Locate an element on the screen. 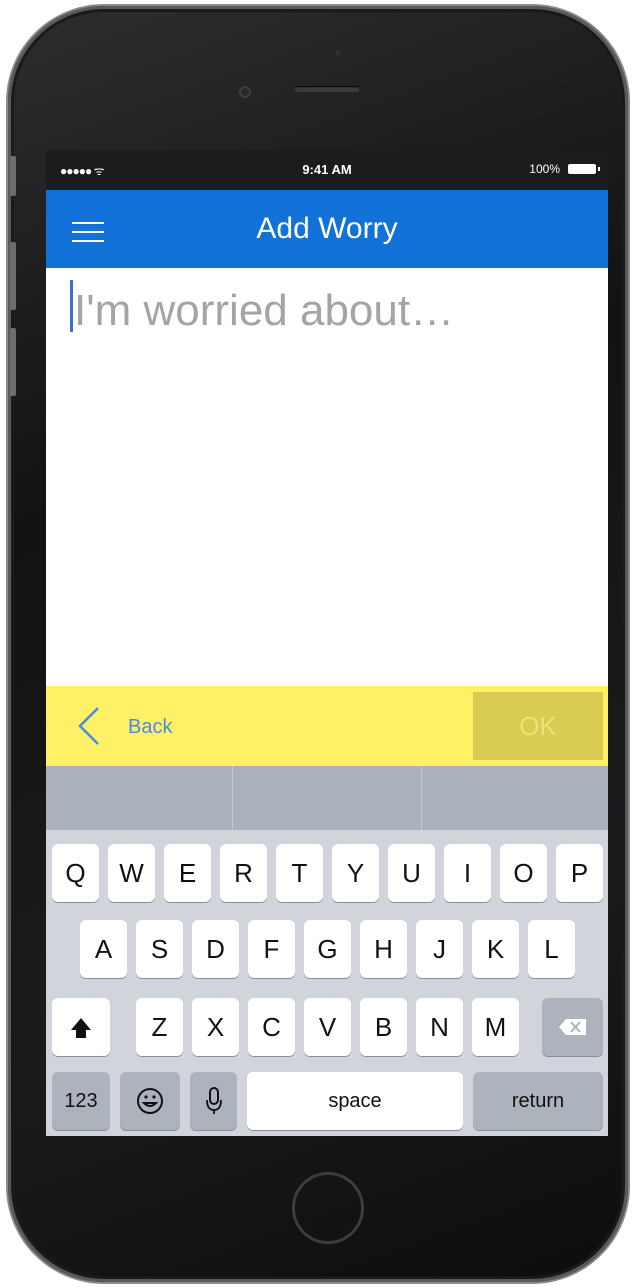 This screenshot has height=1288, width=638. key-x: X is located at coordinates (215, 1027).